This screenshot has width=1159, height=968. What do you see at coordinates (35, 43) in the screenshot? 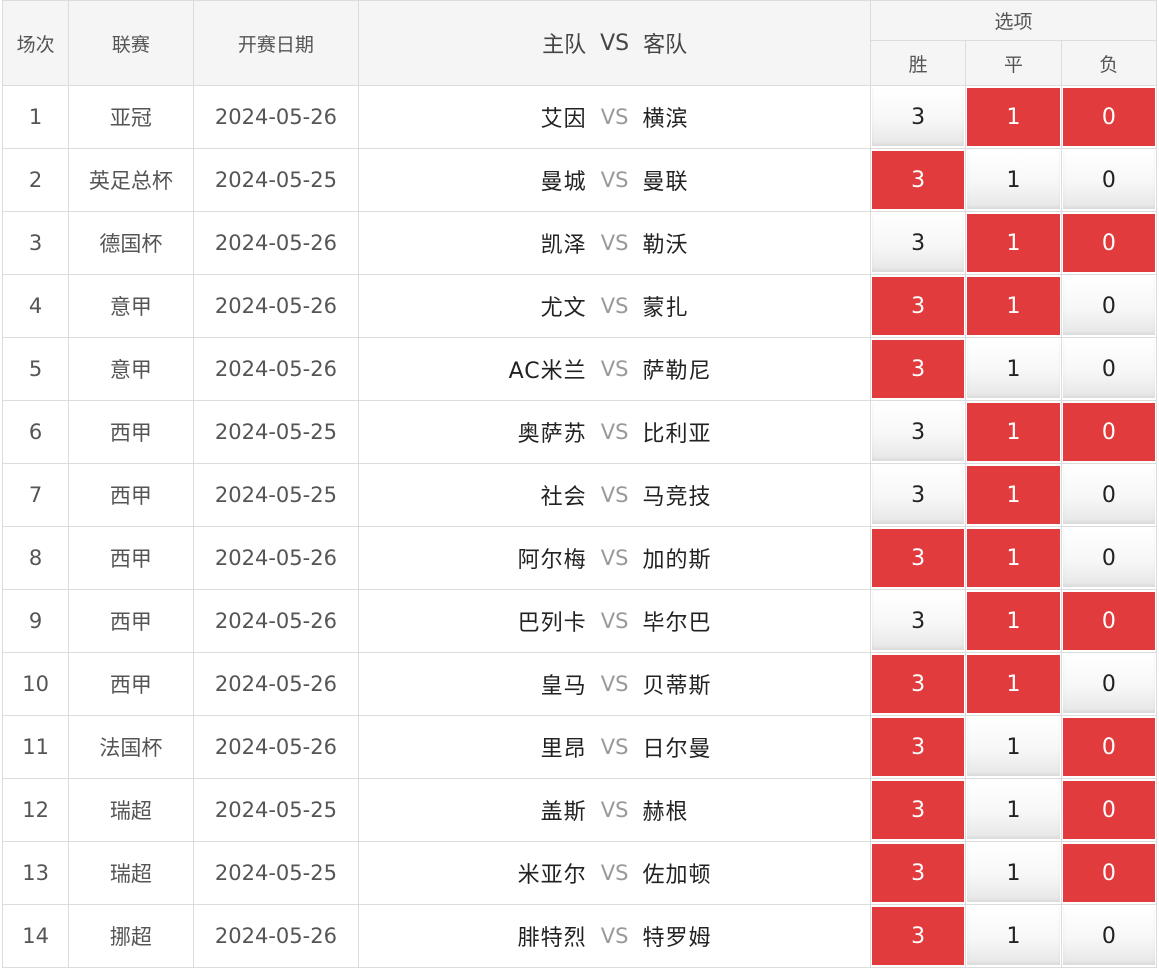
I see `header-match: 场次` at bounding box center [35, 43].